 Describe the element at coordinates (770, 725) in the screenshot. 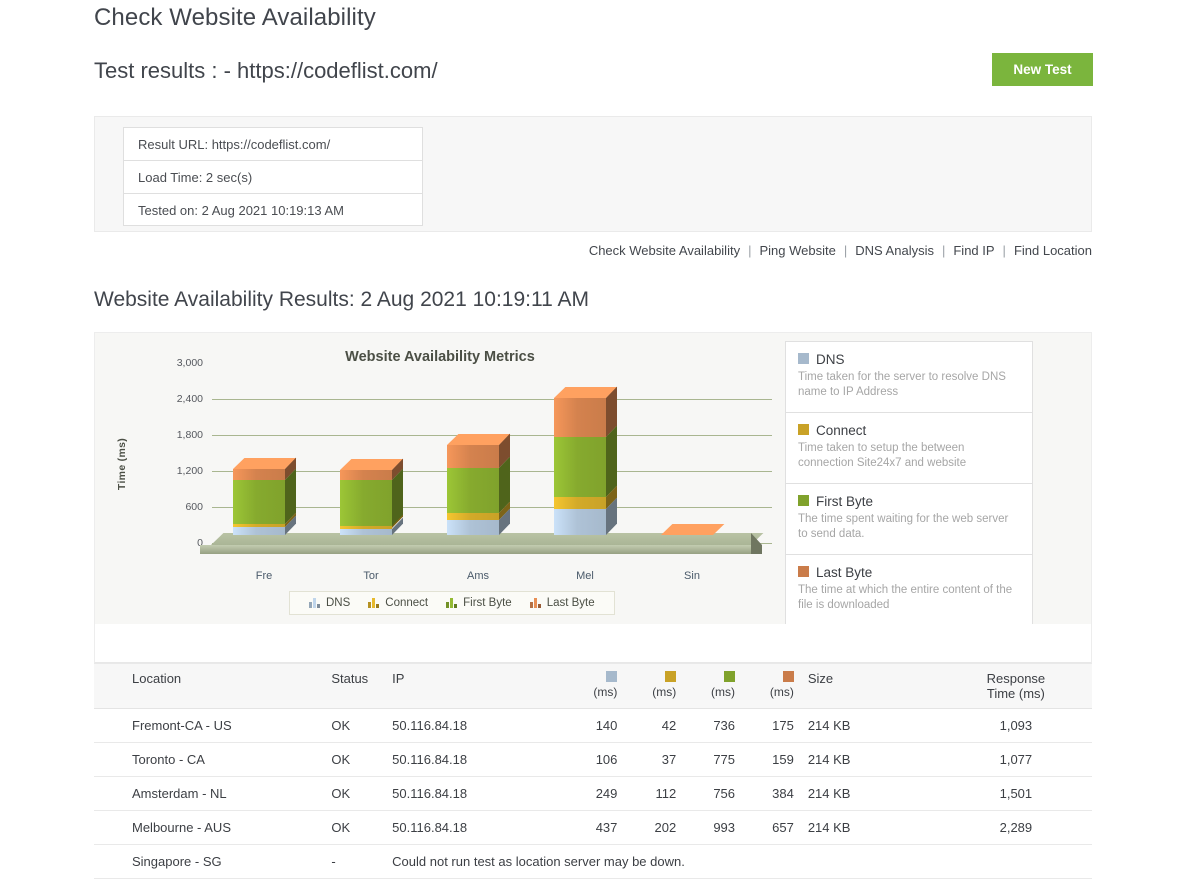

I see `cell-last-byte-ms: 175` at that location.